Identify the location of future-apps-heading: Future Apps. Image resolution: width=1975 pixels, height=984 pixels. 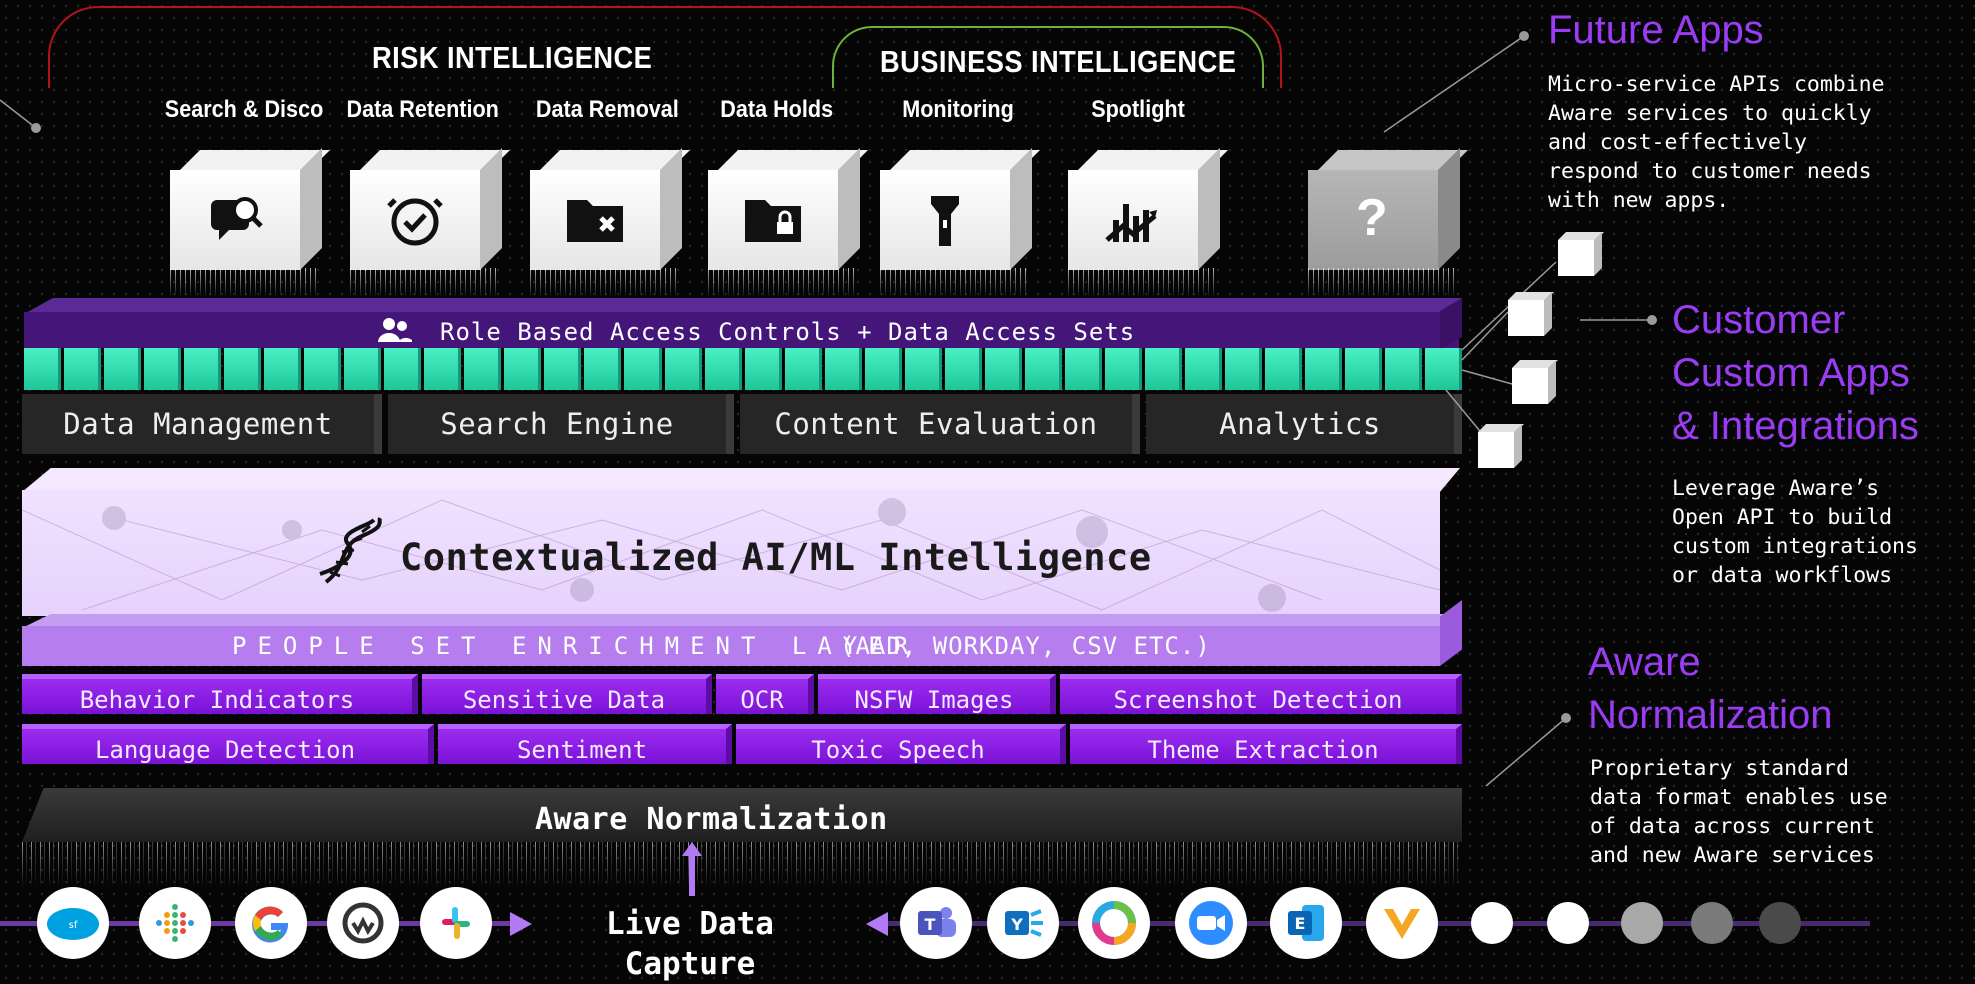
(1656, 30).